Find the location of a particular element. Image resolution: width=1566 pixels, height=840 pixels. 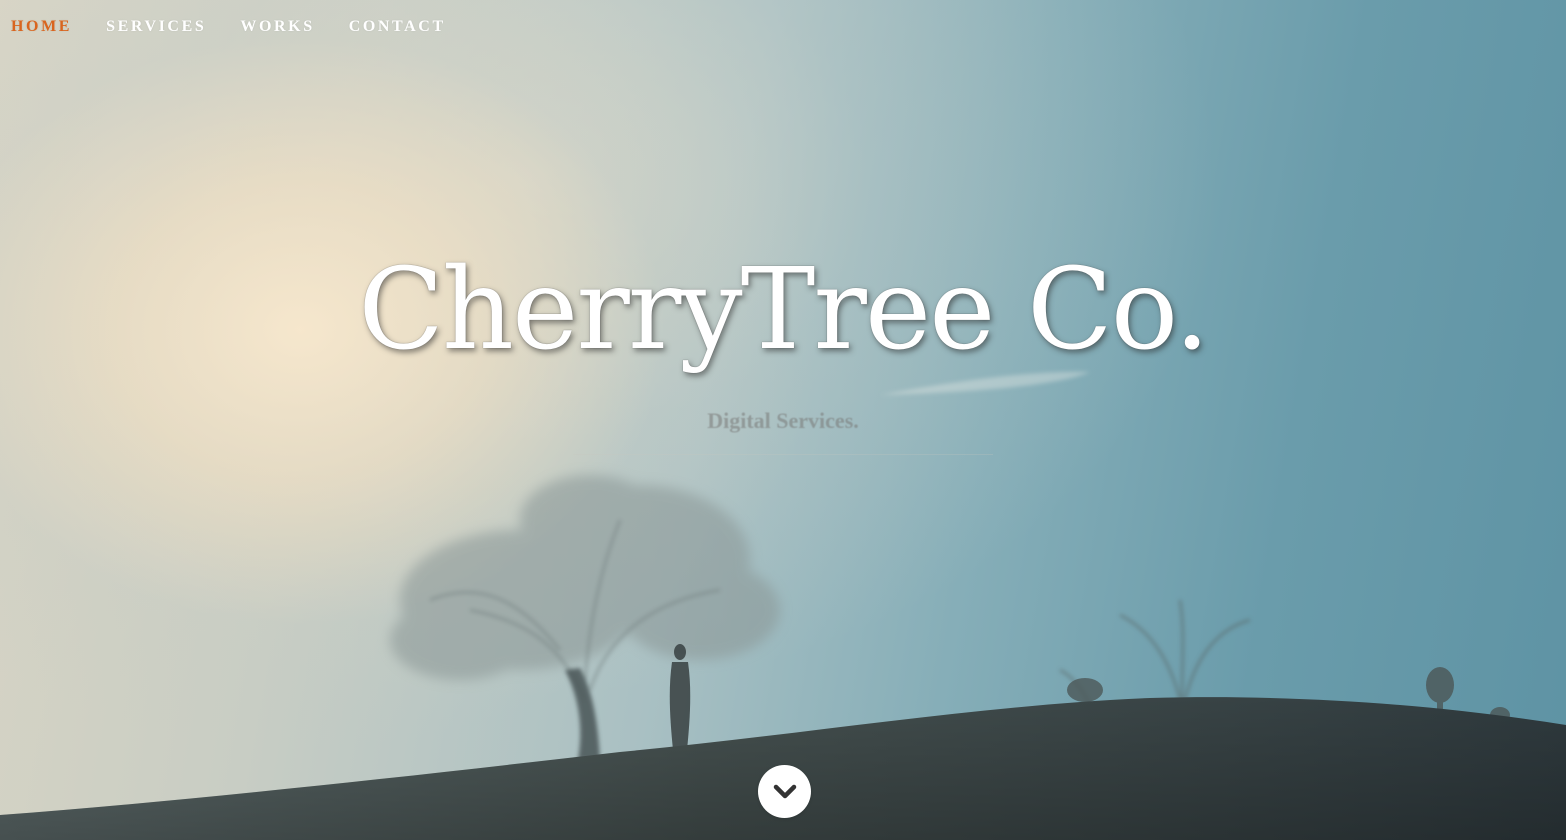

nav-item-works: WORKS is located at coordinates (277, 27).